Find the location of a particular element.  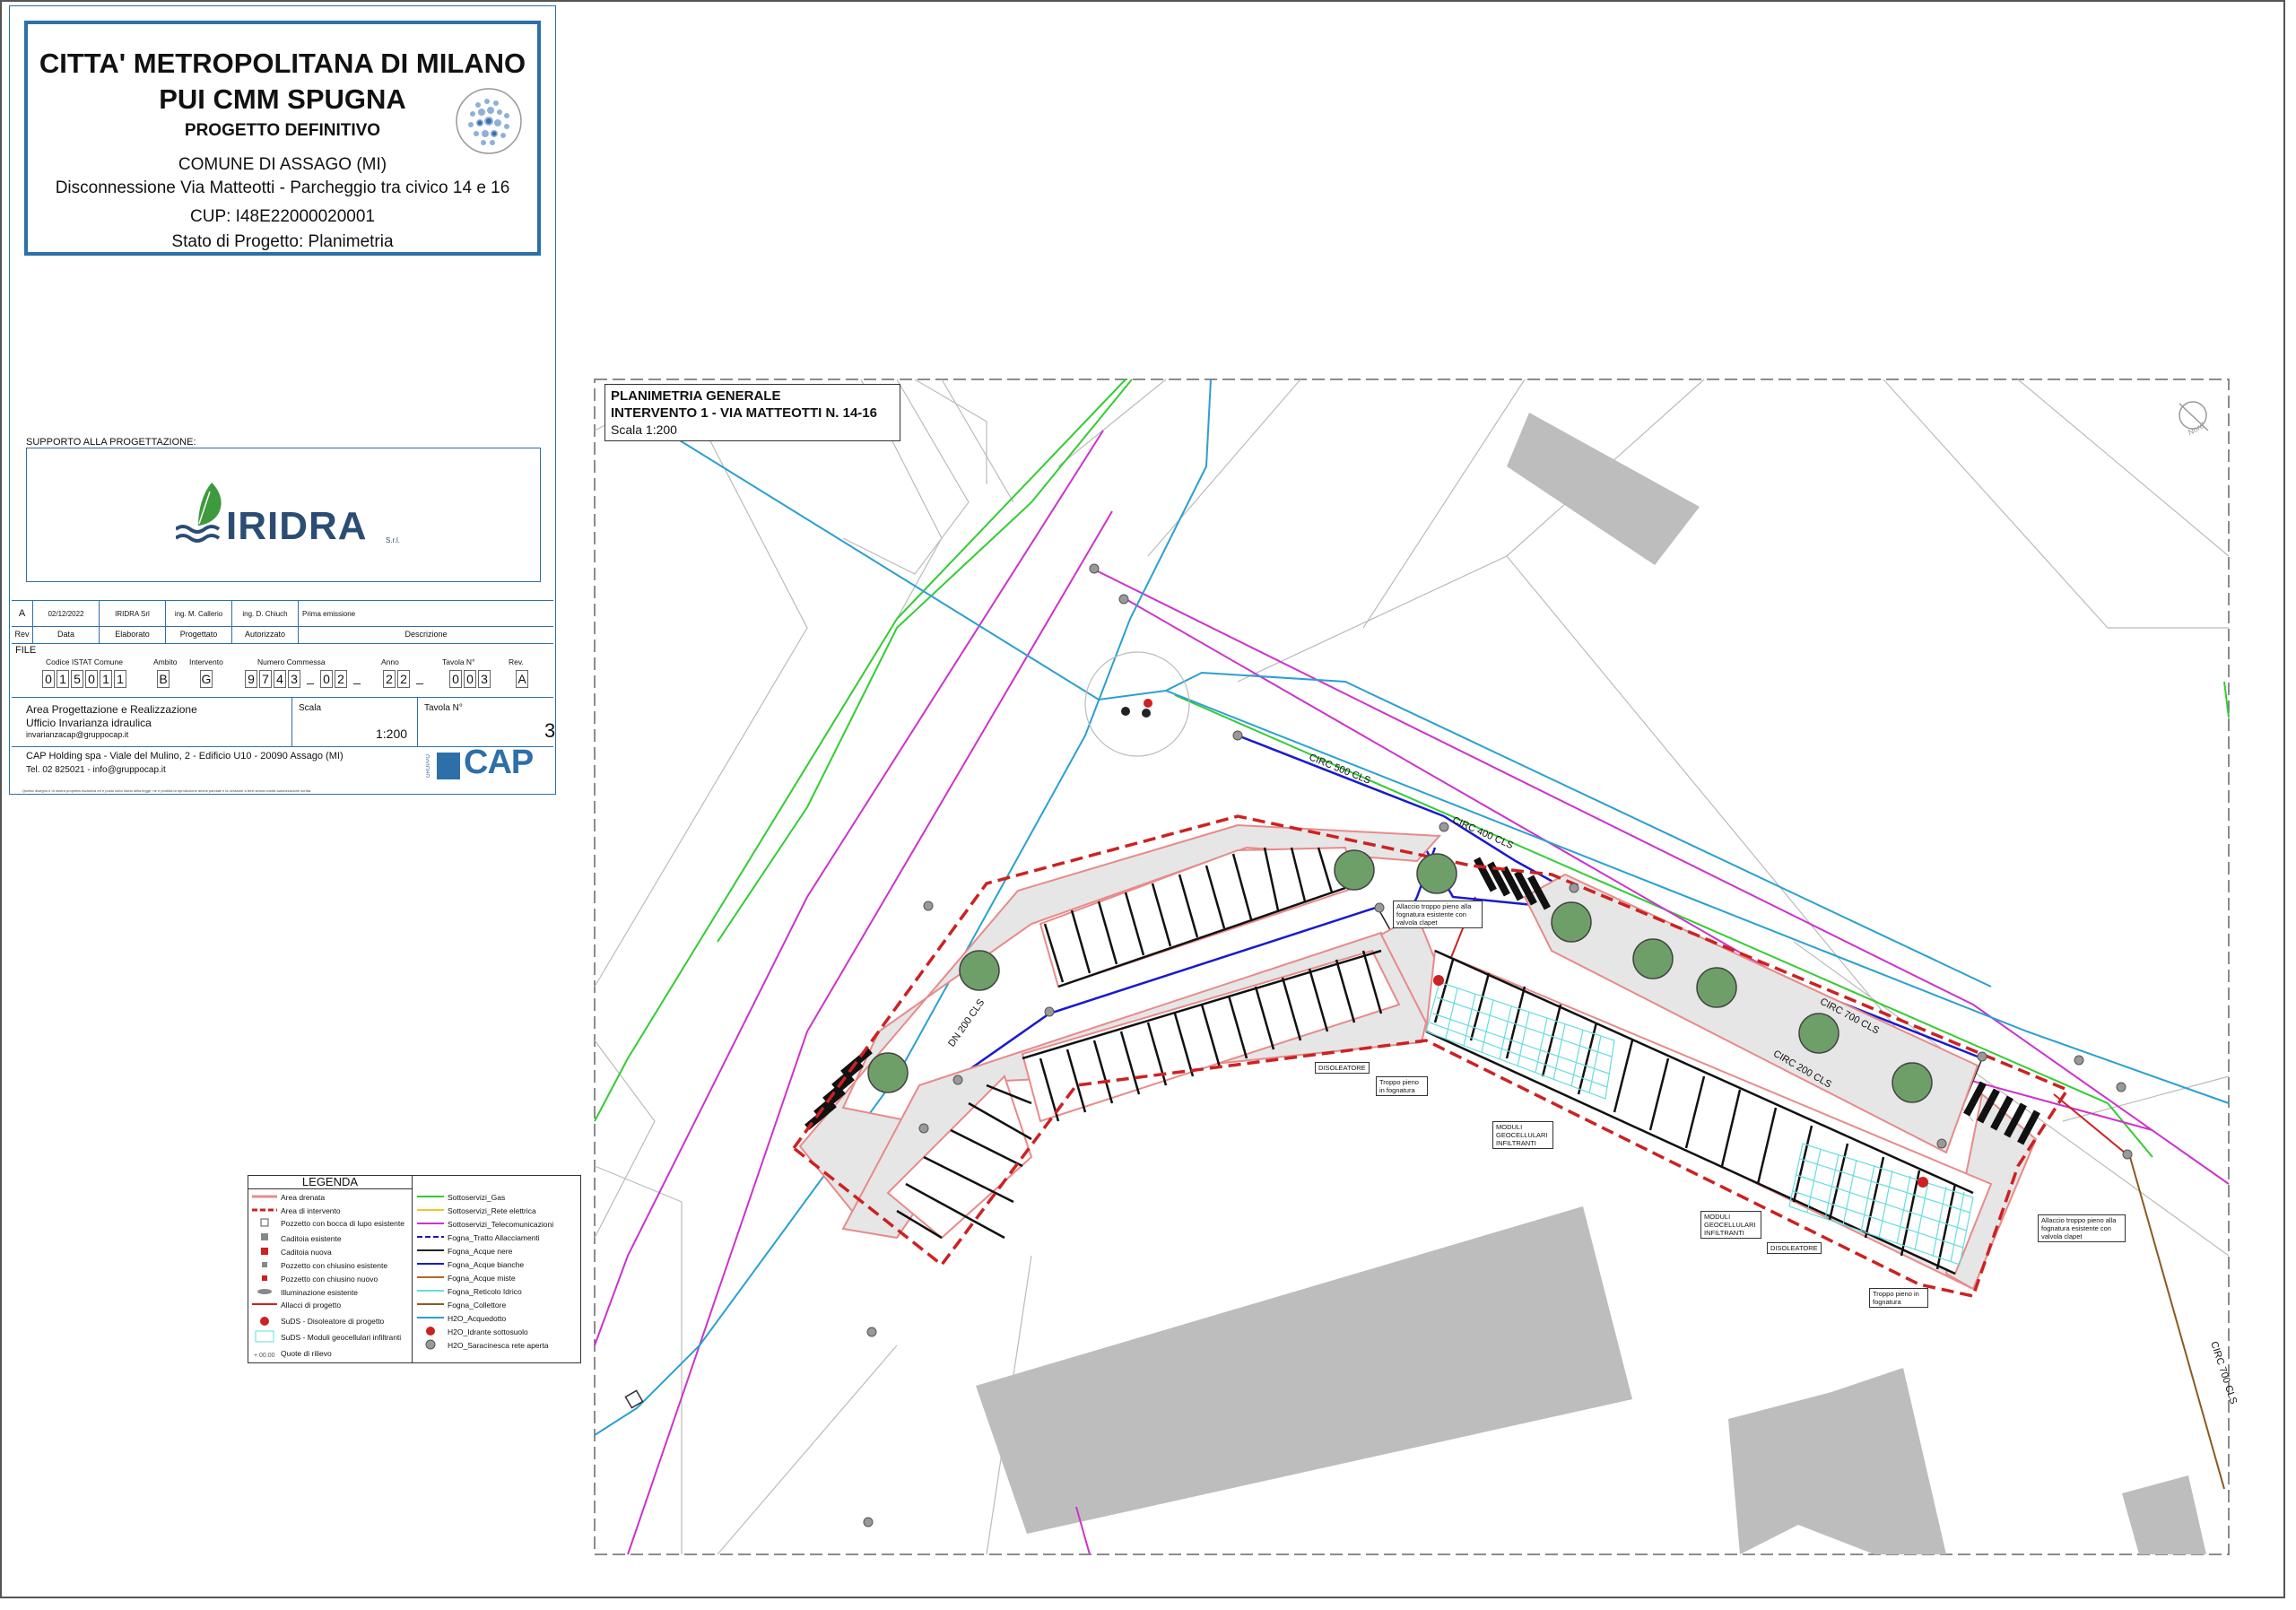

legend-symbols-left: + 00.00 is located at coordinates (264, 1277).